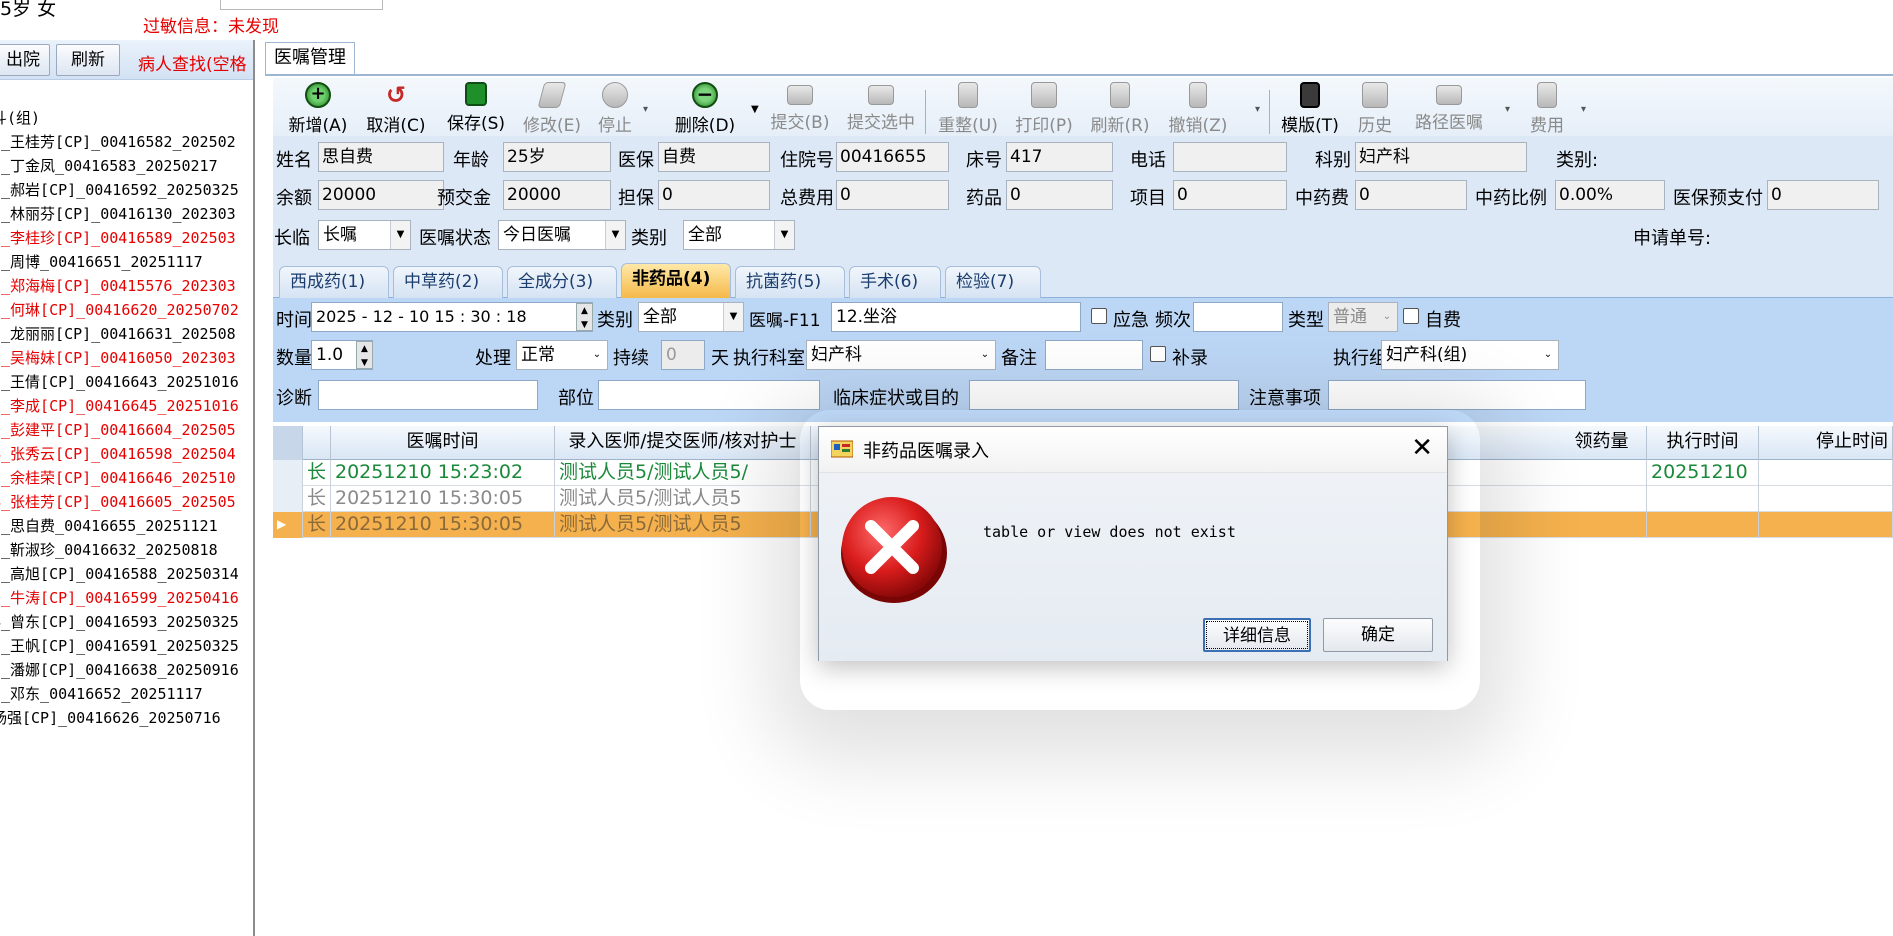  What do you see at coordinates (705, 110) in the screenshot?
I see `delete-button: − 删除(D)` at bounding box center [705, 110].